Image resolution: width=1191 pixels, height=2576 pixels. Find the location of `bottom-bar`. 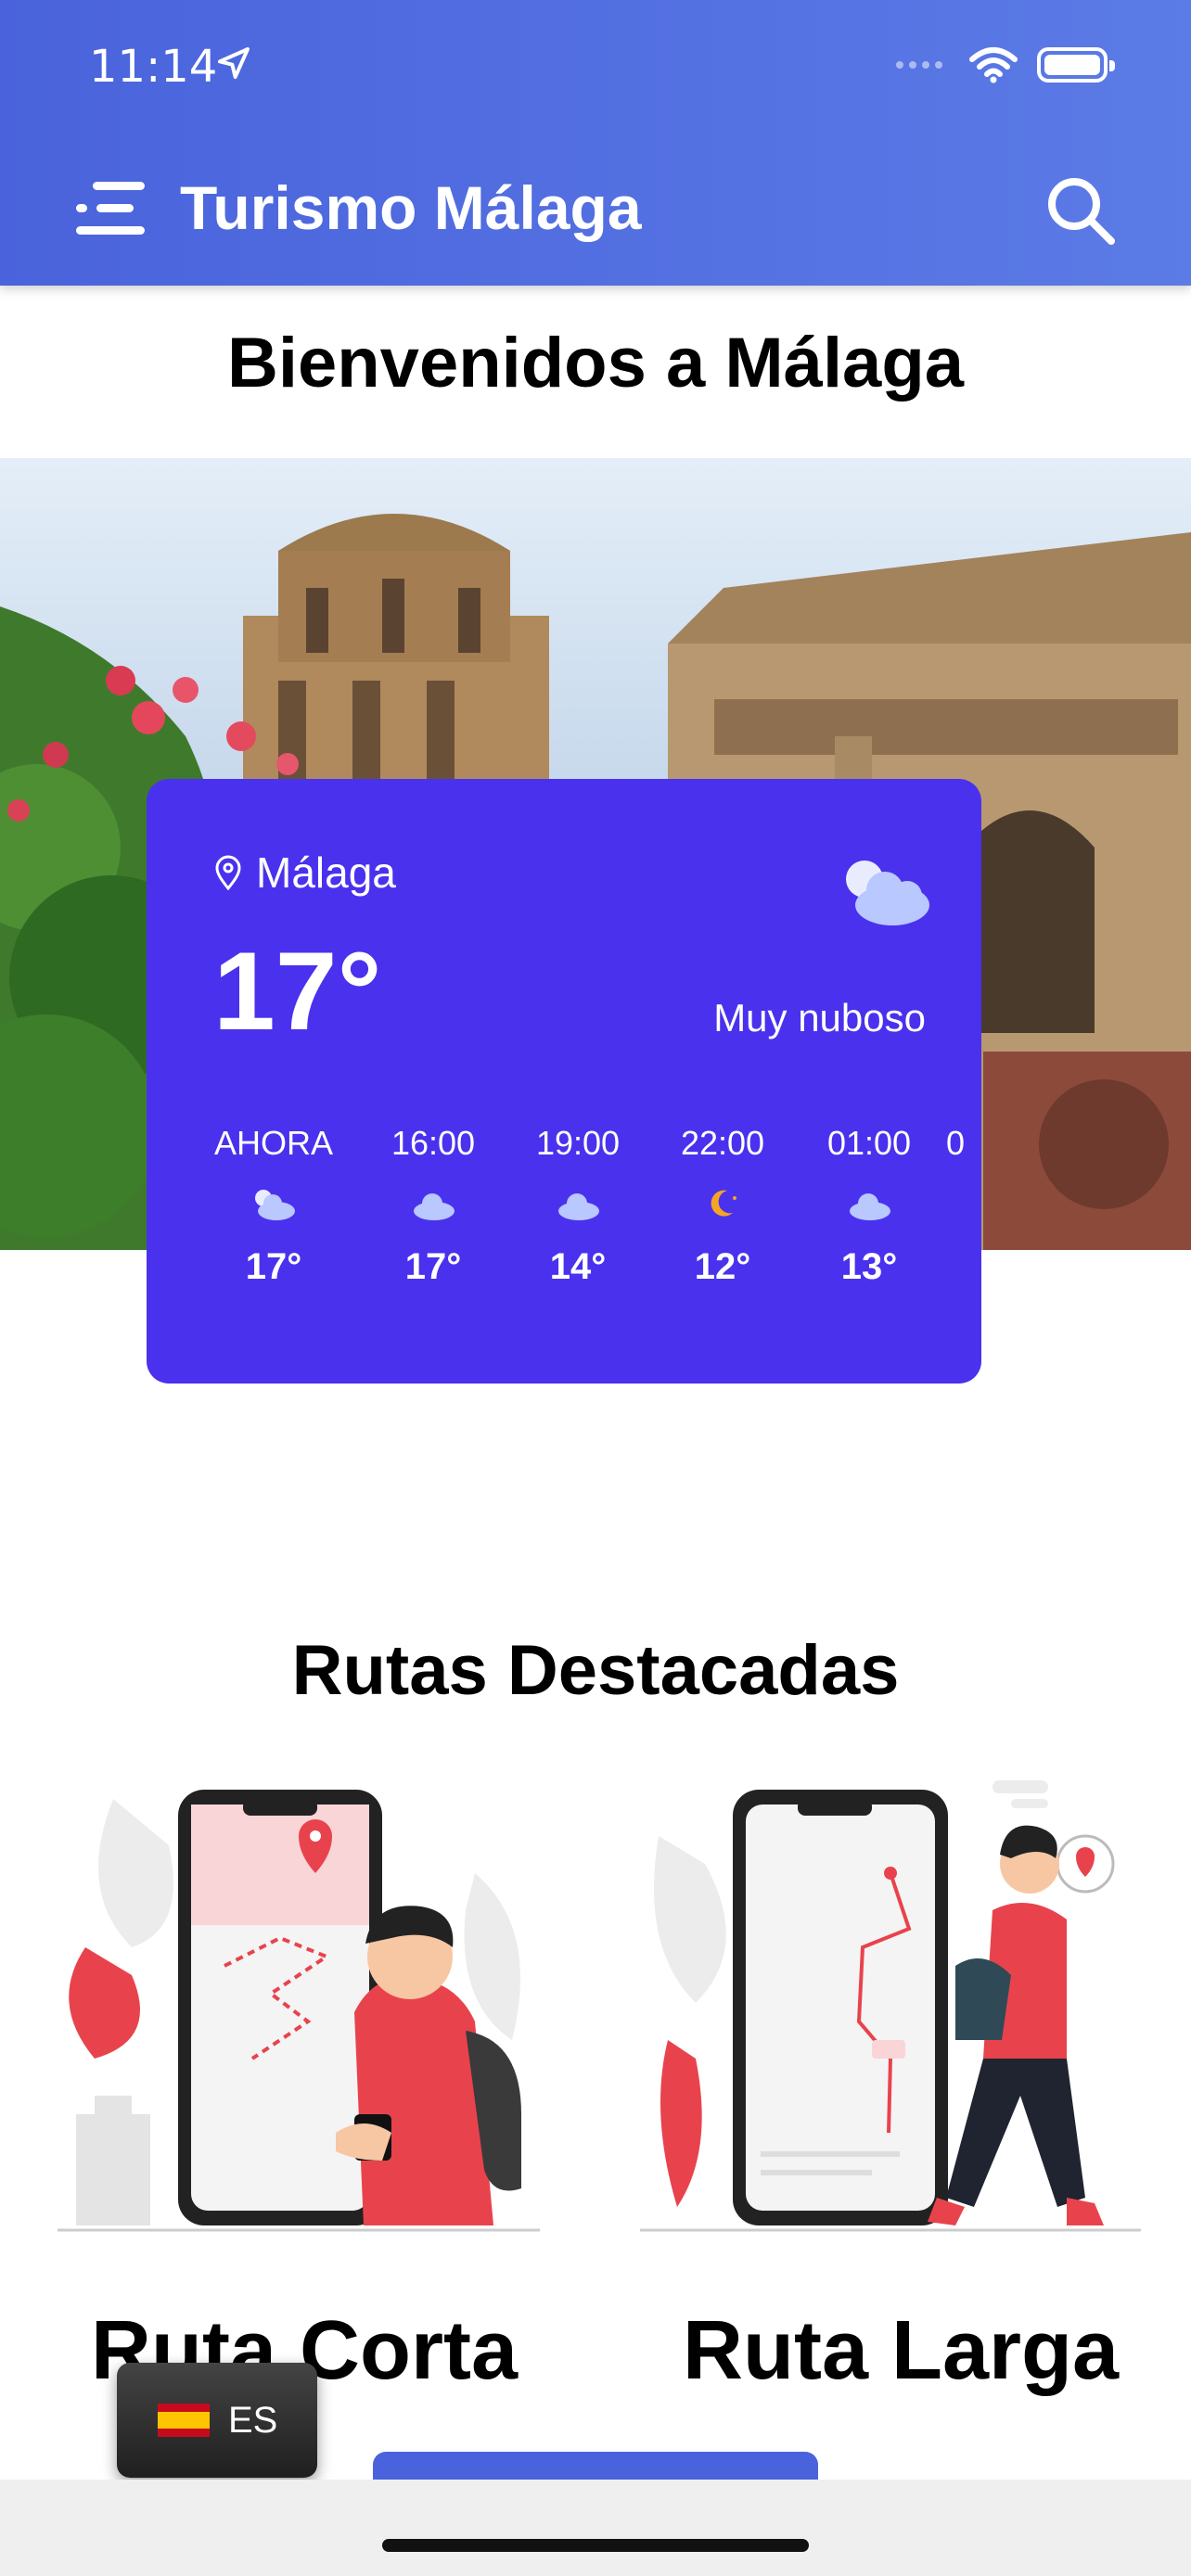

bottom-bar is located at coordinates (595, 2528).